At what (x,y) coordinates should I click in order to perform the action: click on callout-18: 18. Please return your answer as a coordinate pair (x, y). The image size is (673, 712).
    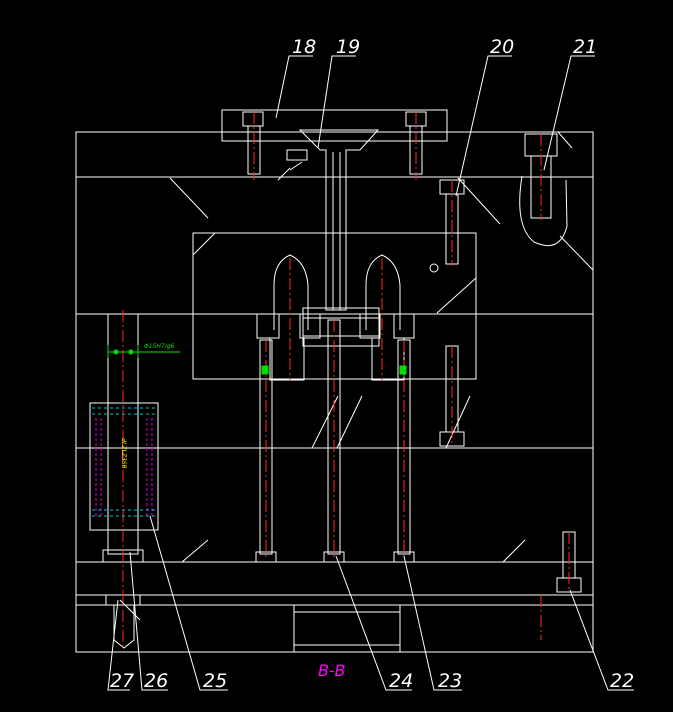
    Looking at the image, I should click on (304, 47).